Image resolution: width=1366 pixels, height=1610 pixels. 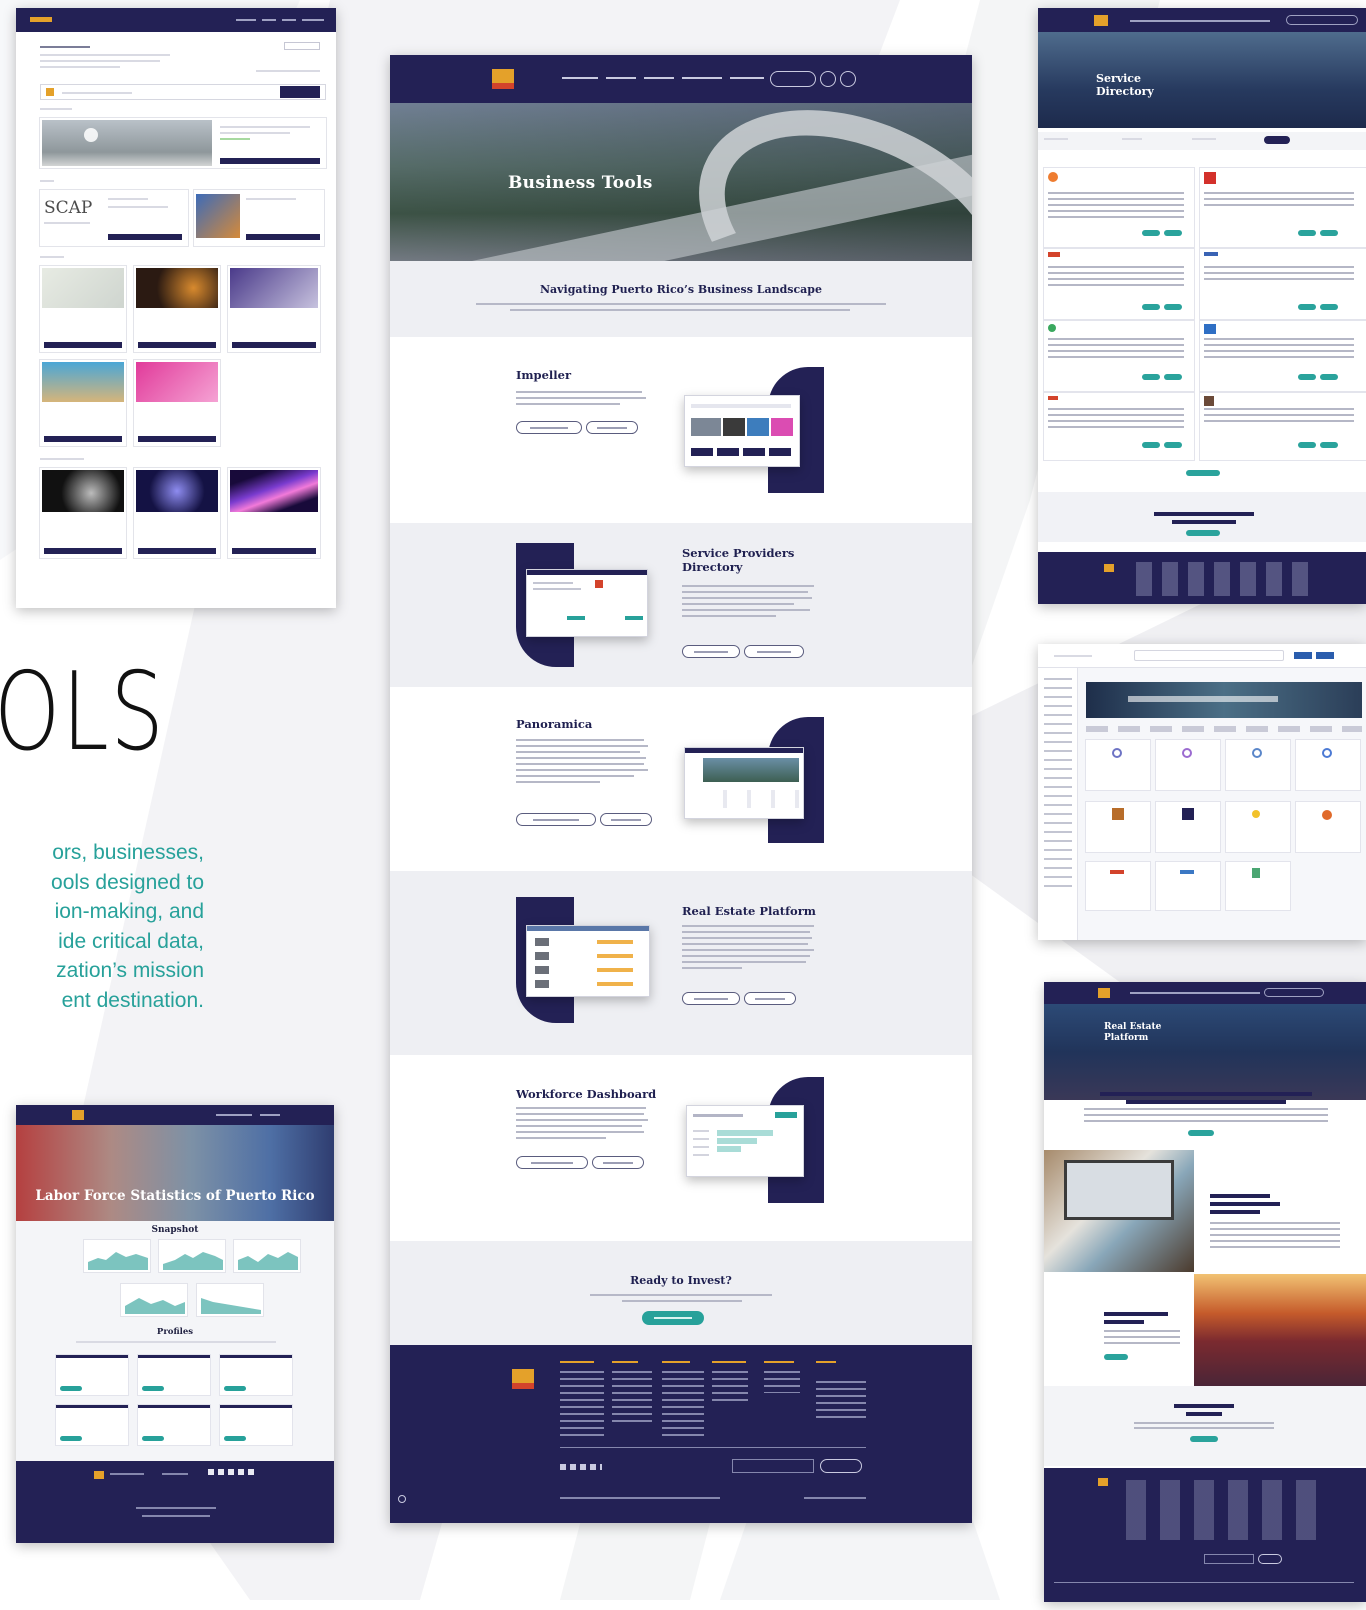 I want to click on panoramica-preview, so click(x=744, y=783).